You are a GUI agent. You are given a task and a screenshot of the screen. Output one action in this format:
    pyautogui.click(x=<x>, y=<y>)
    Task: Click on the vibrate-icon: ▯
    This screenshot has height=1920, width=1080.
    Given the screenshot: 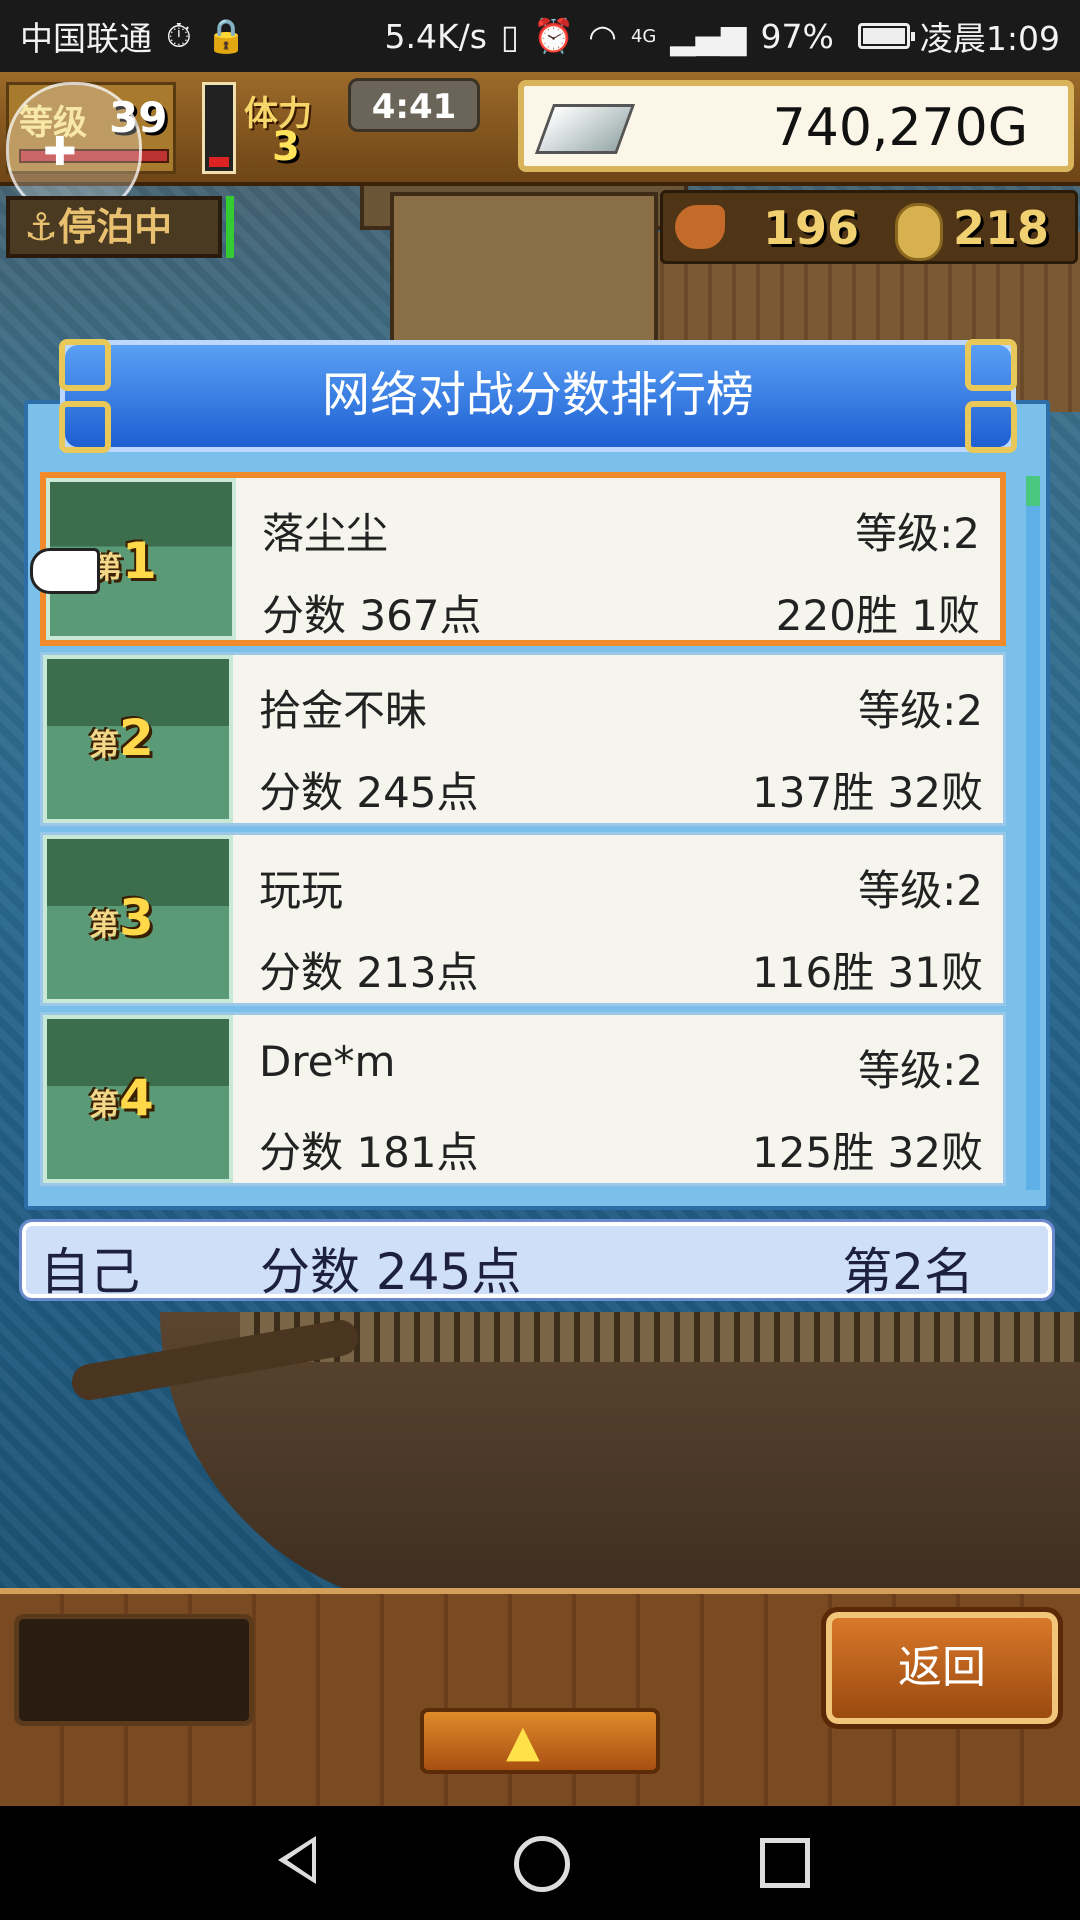 What is the action you would take?
    pyautogui.click(x=510, y=36)
    